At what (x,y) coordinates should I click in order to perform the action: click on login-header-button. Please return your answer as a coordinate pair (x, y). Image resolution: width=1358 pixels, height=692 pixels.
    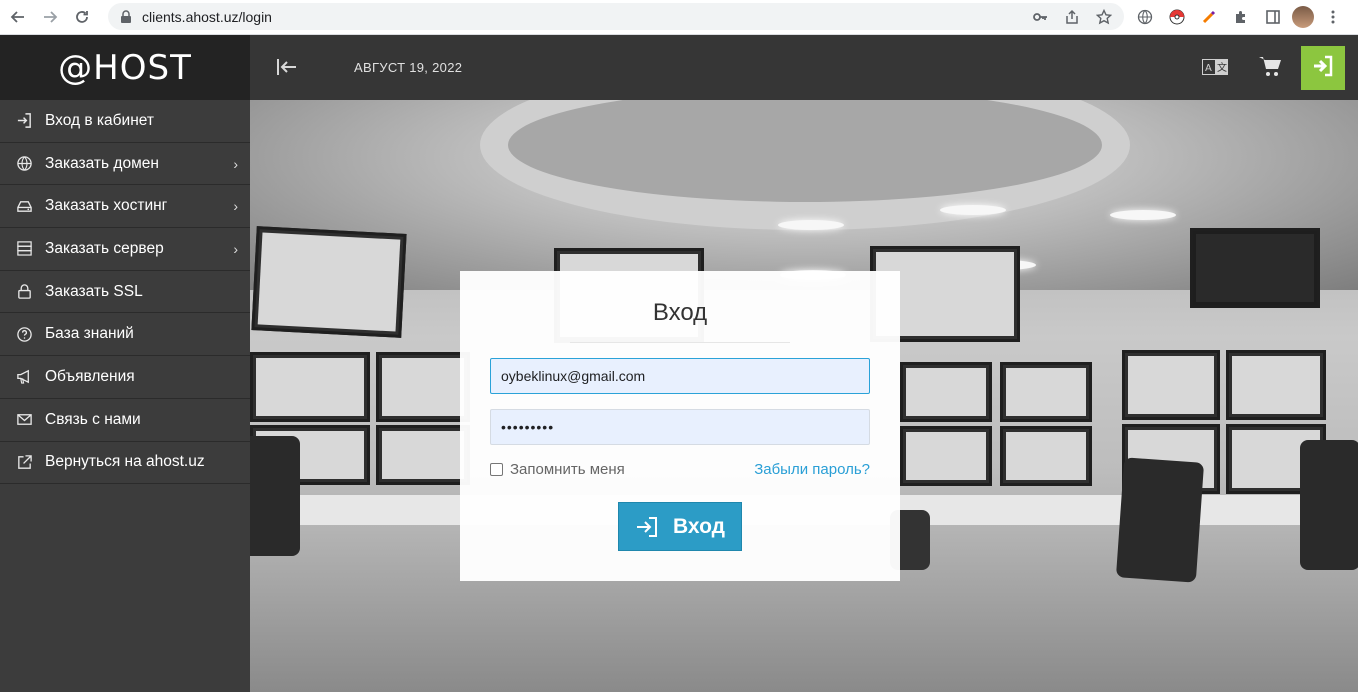
    Looking at the image, I should click on (1323, 68).